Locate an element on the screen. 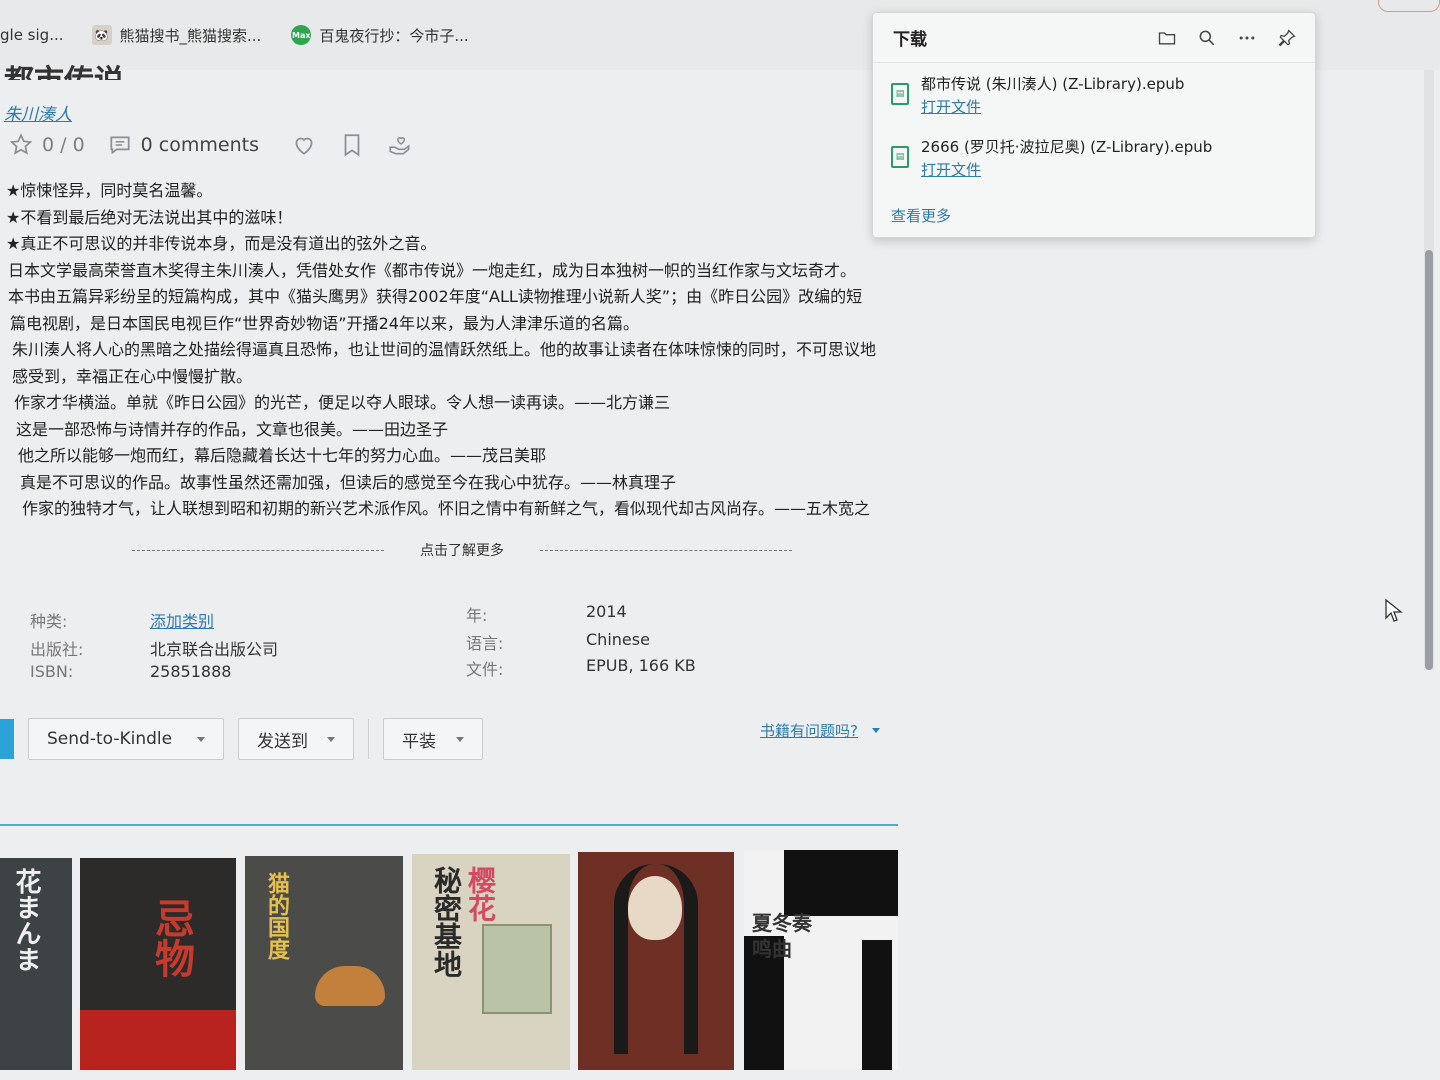 The width and height of the screenshot is (1440, 1080). meta-label: 种类: is located at coordinates (49, 621).